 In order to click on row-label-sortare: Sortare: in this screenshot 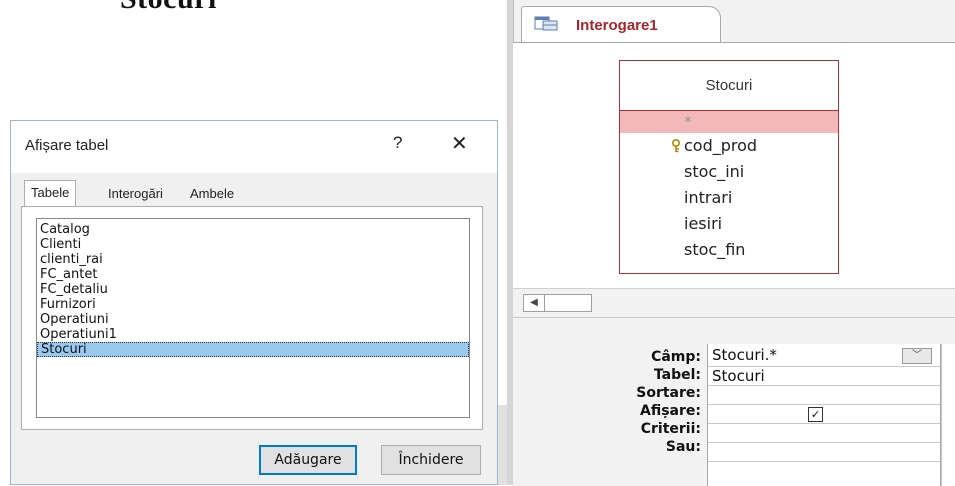, I will do `click(668, 393)`.